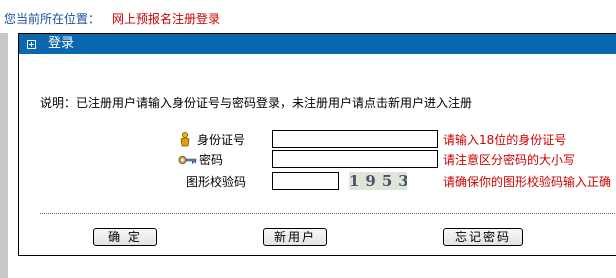 This screenshot has width=616, height=278. I want to click on breadcrumb-current: 网上预报名注册登录, so click(166, 19).